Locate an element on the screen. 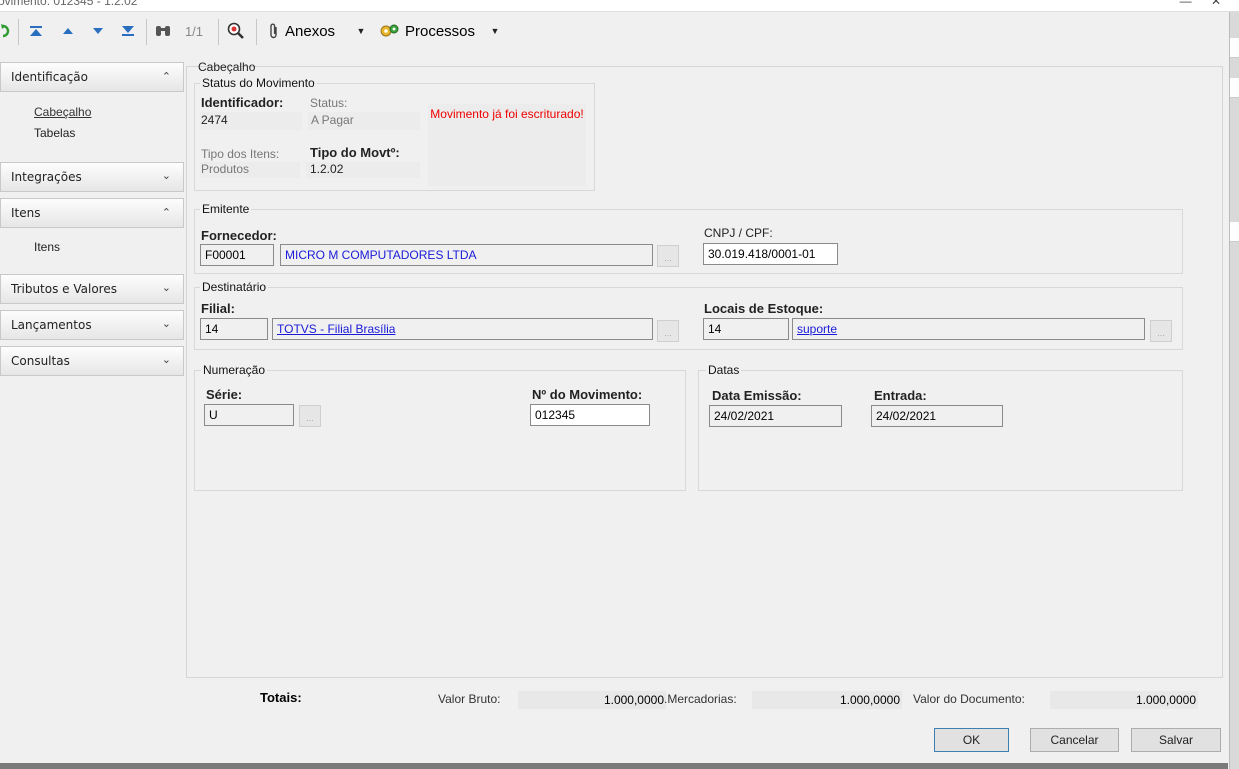  filial-name-link: TOTVS - Filial Brasília is located at coordinates (336, 329).